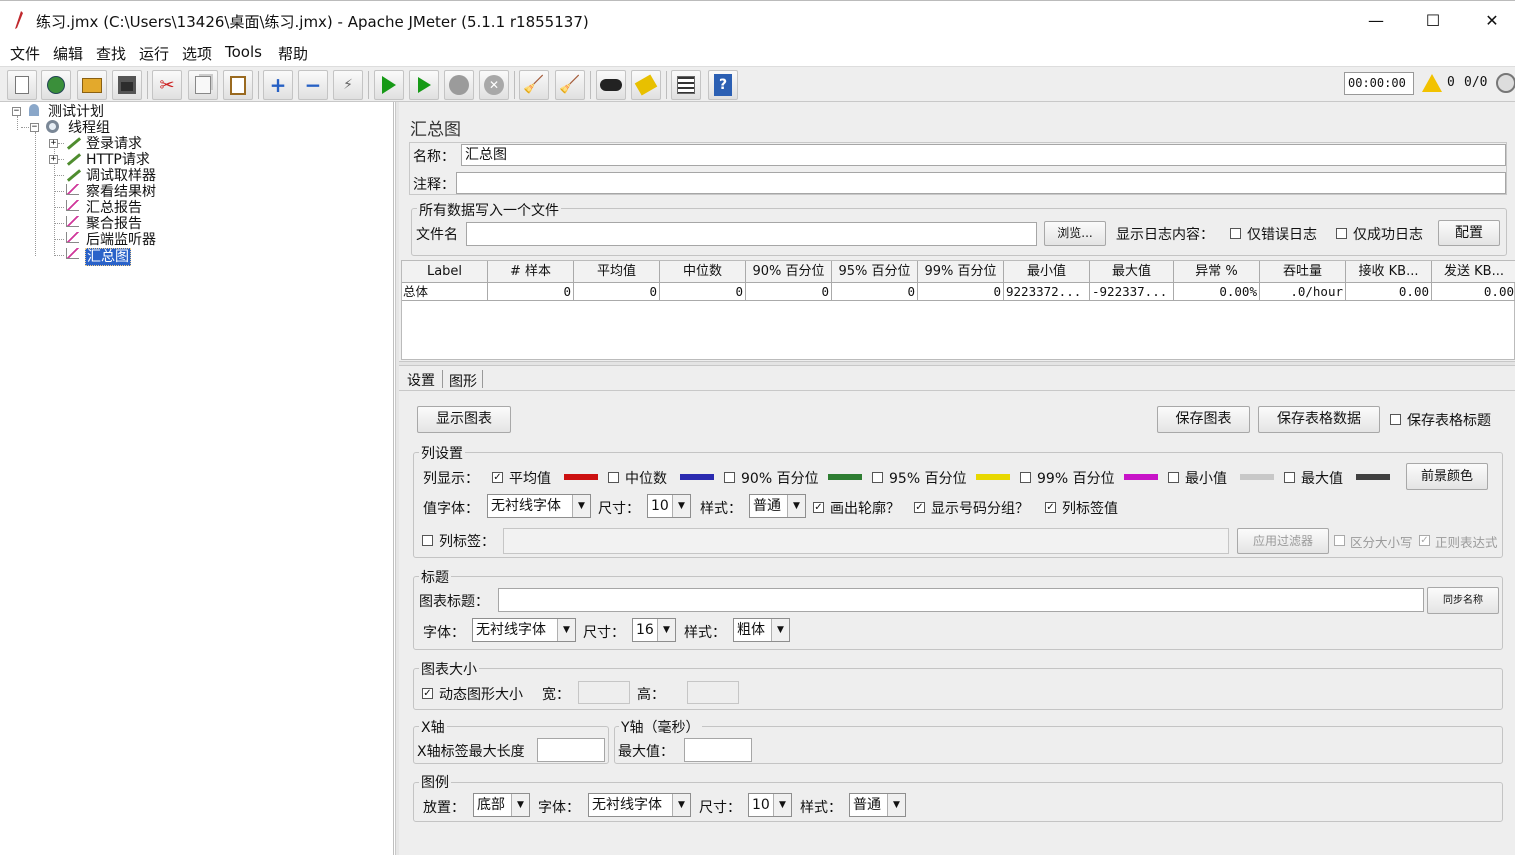  What do you see at coordinates (571, 750) in the screenshot?
I see `x-label-max-length-input` at bounding box center [571, 750].